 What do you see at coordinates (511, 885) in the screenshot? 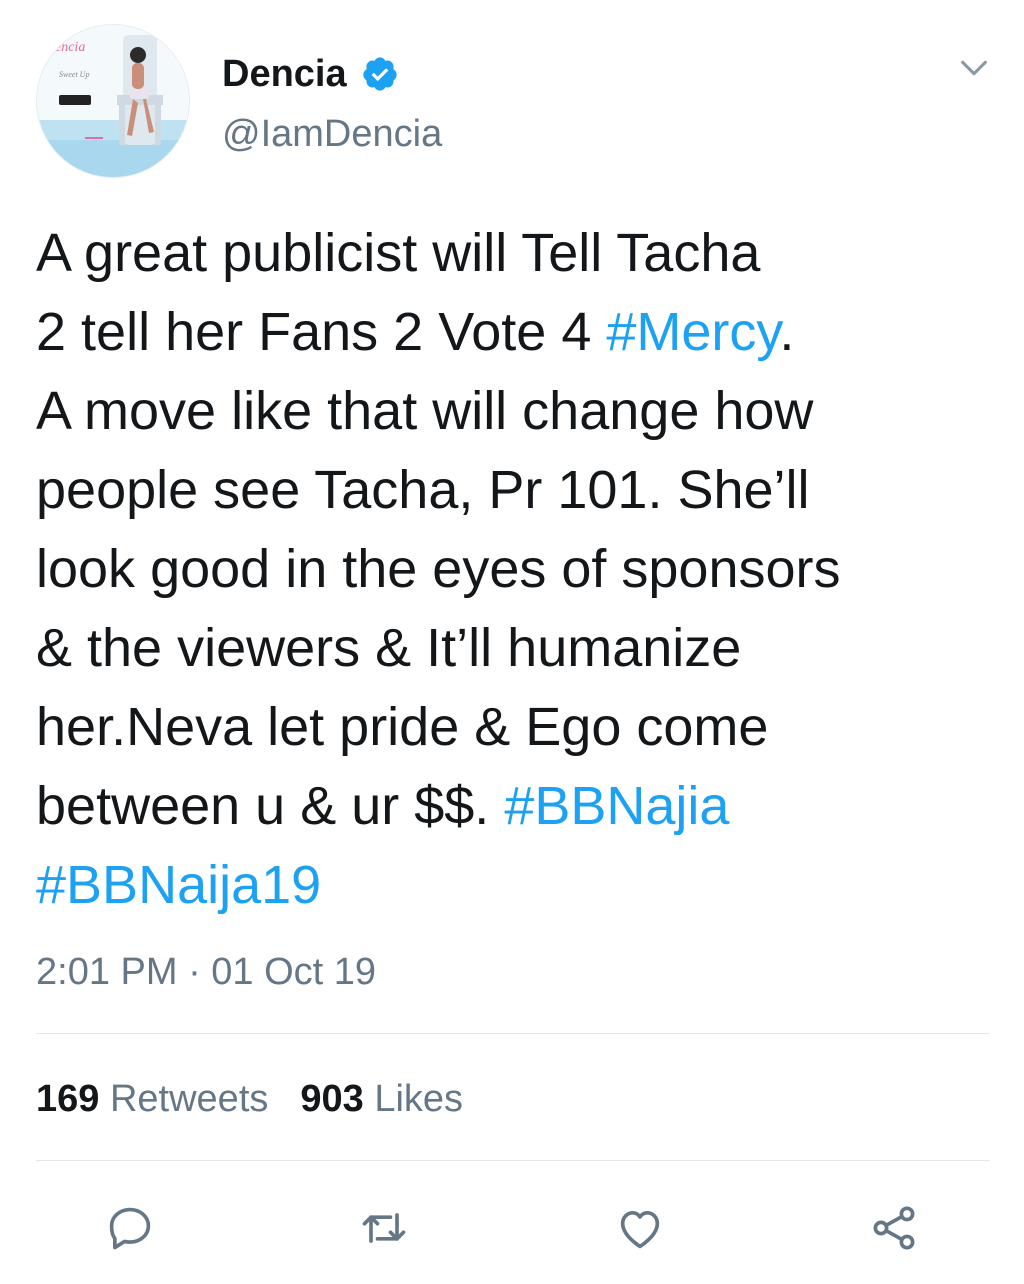
I see `tweet-text-line: #BBNaija19` at bounding box center [511, 885].